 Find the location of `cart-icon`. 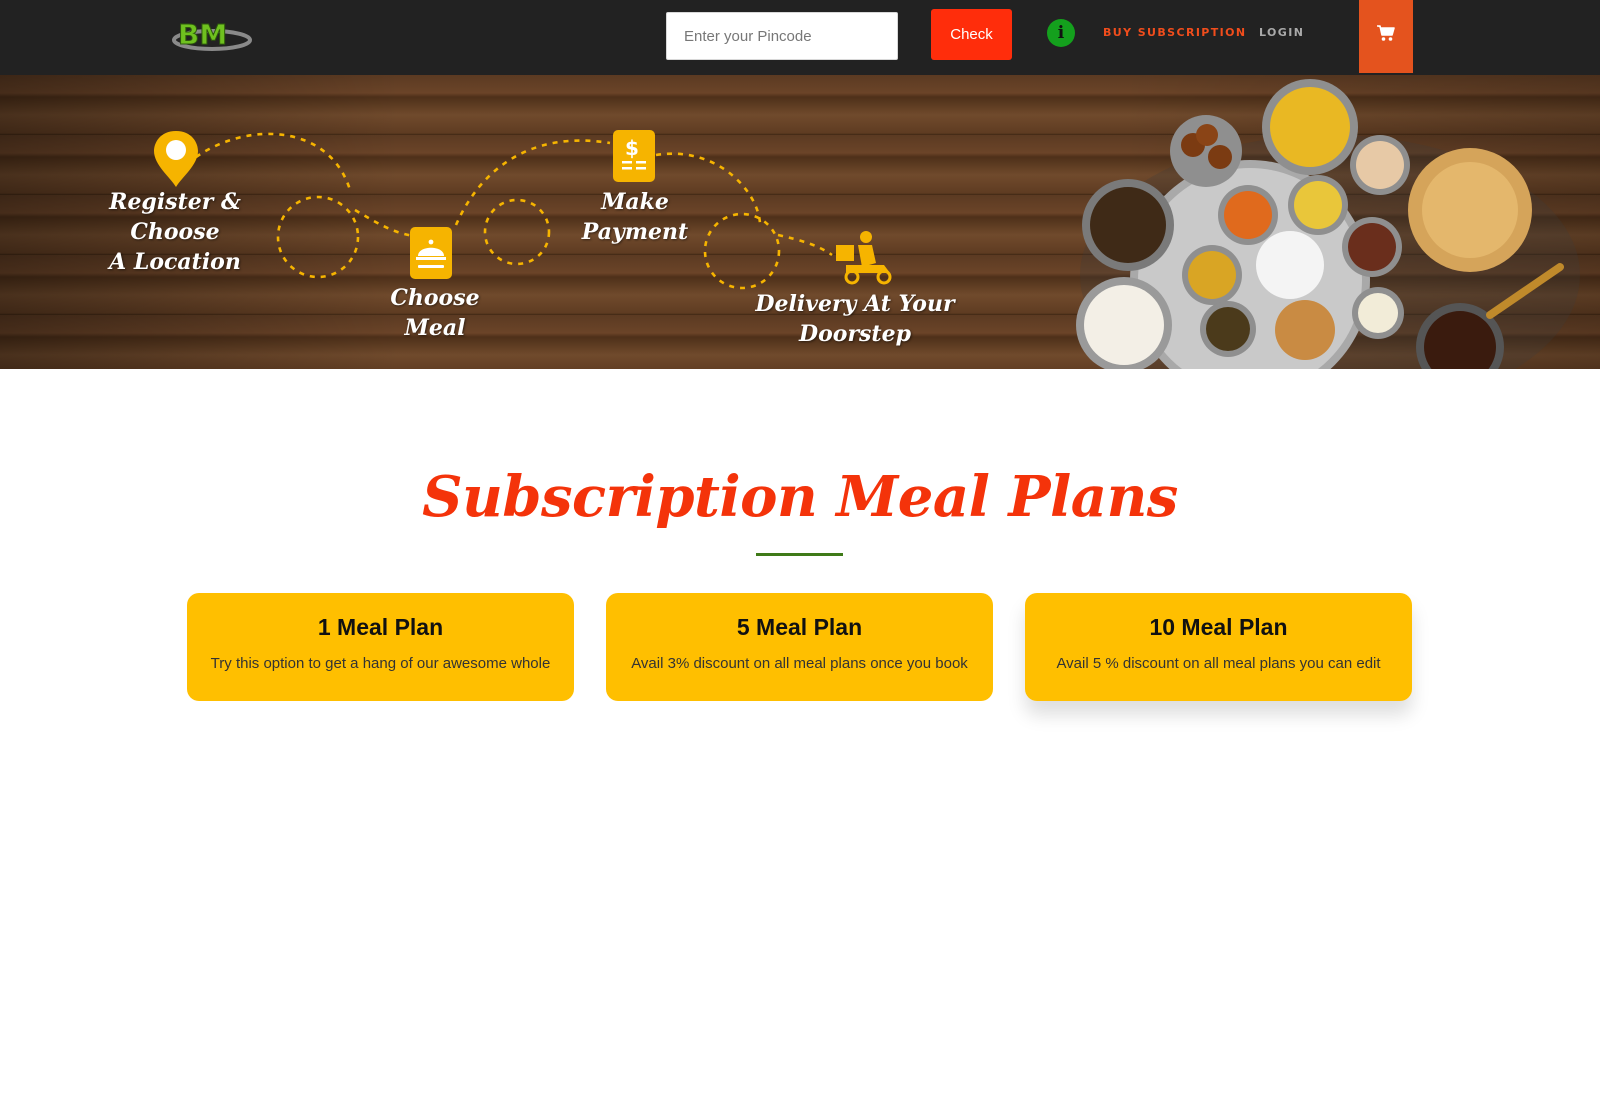

cart-icon is located at coordinates (1386, 33).